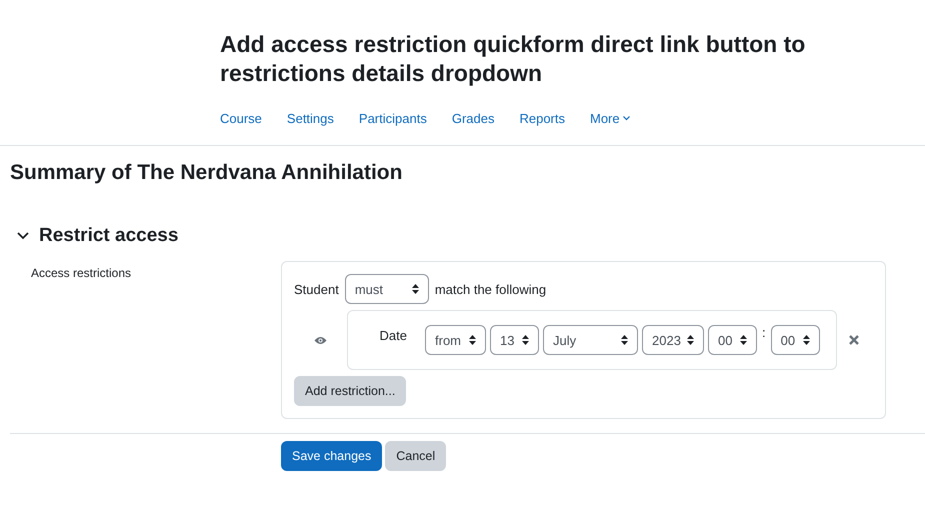 The width and height of the screenshot is (925, 509). What do you see at coordinates (854, 340) in the screenshot?
I see `close-icon` at bounding box center [854, 340].